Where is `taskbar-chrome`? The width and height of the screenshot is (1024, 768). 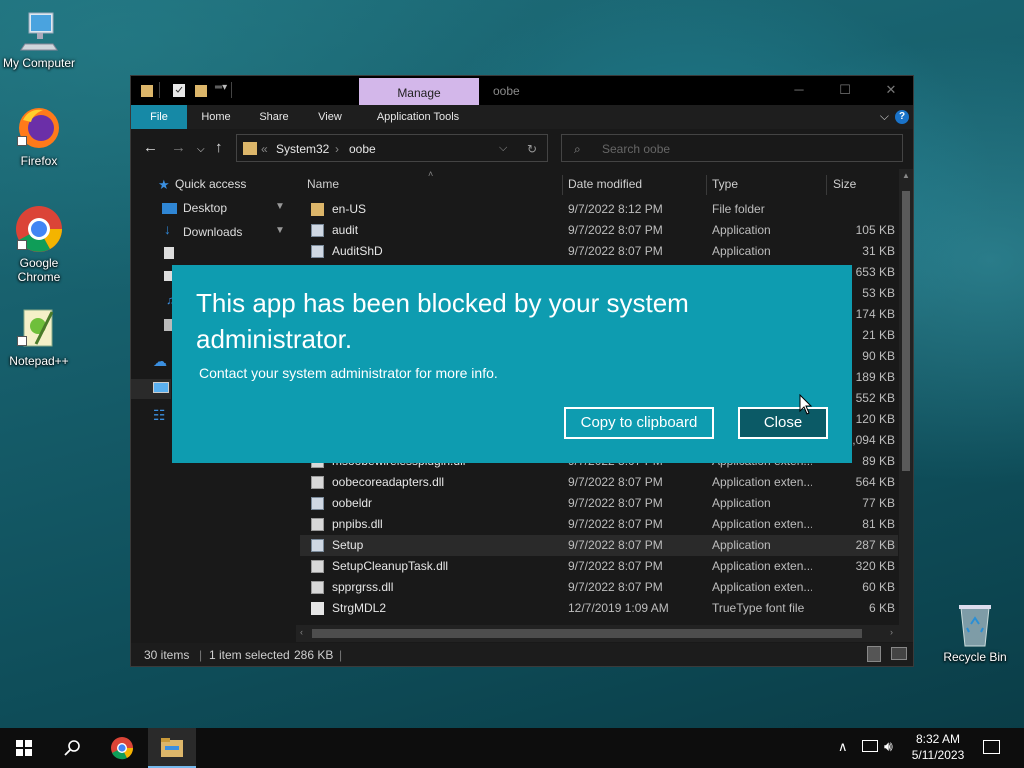
taskbar-chrome is located at coordinates (122, 748).